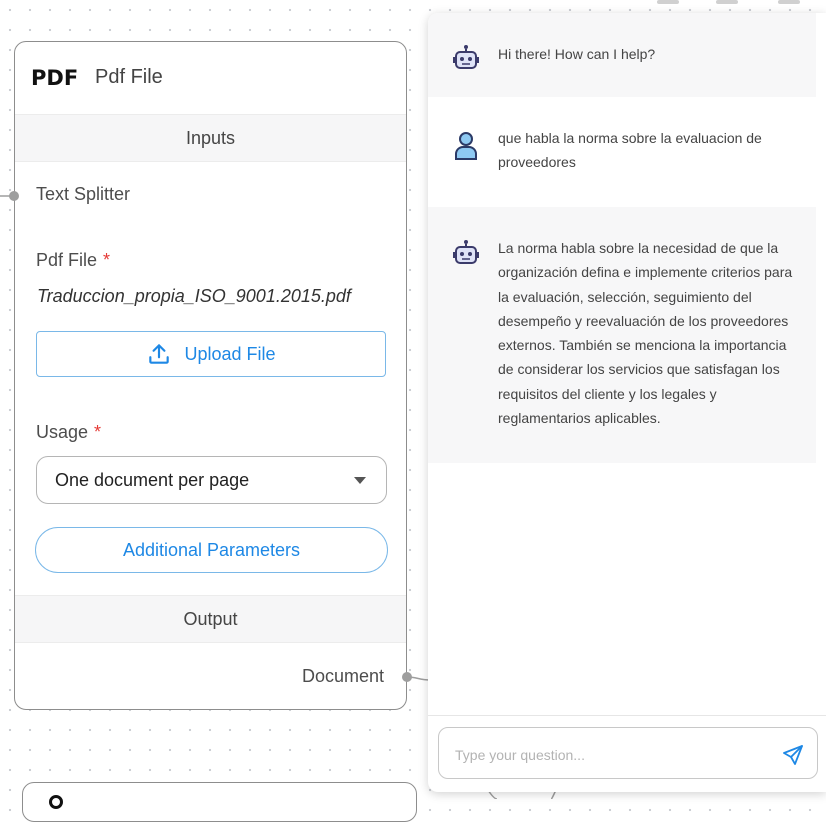  I want to click on upload-icon, so click(159, 354).